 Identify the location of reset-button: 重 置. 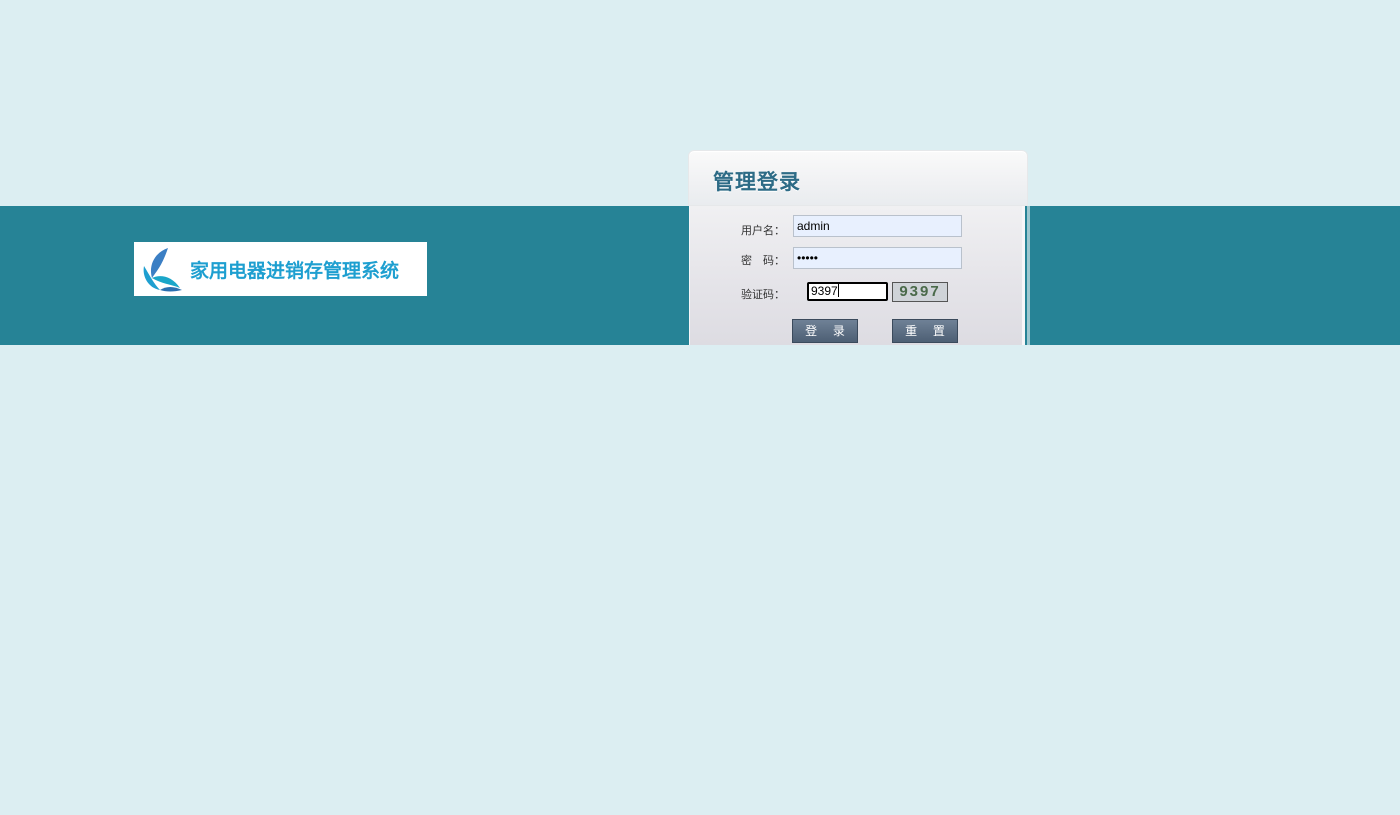
(925, 331).